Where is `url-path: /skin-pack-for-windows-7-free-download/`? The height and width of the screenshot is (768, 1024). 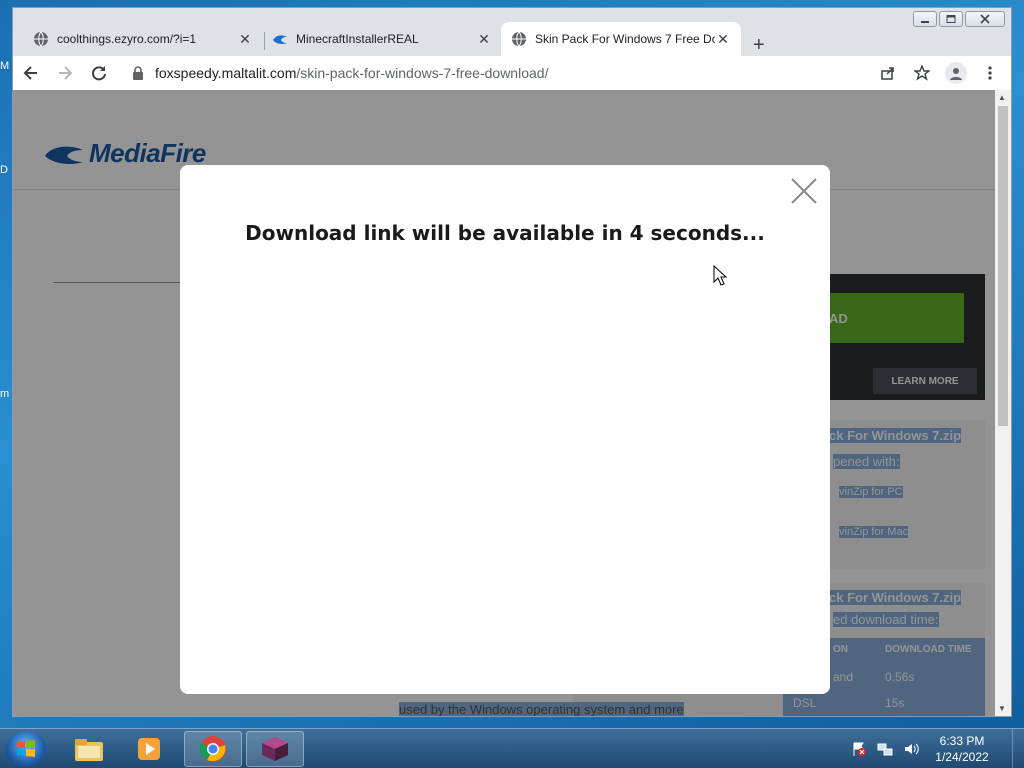 url-path: /skin-pack-for-windows-7-free-download/ is located at coordinates (422, 73).